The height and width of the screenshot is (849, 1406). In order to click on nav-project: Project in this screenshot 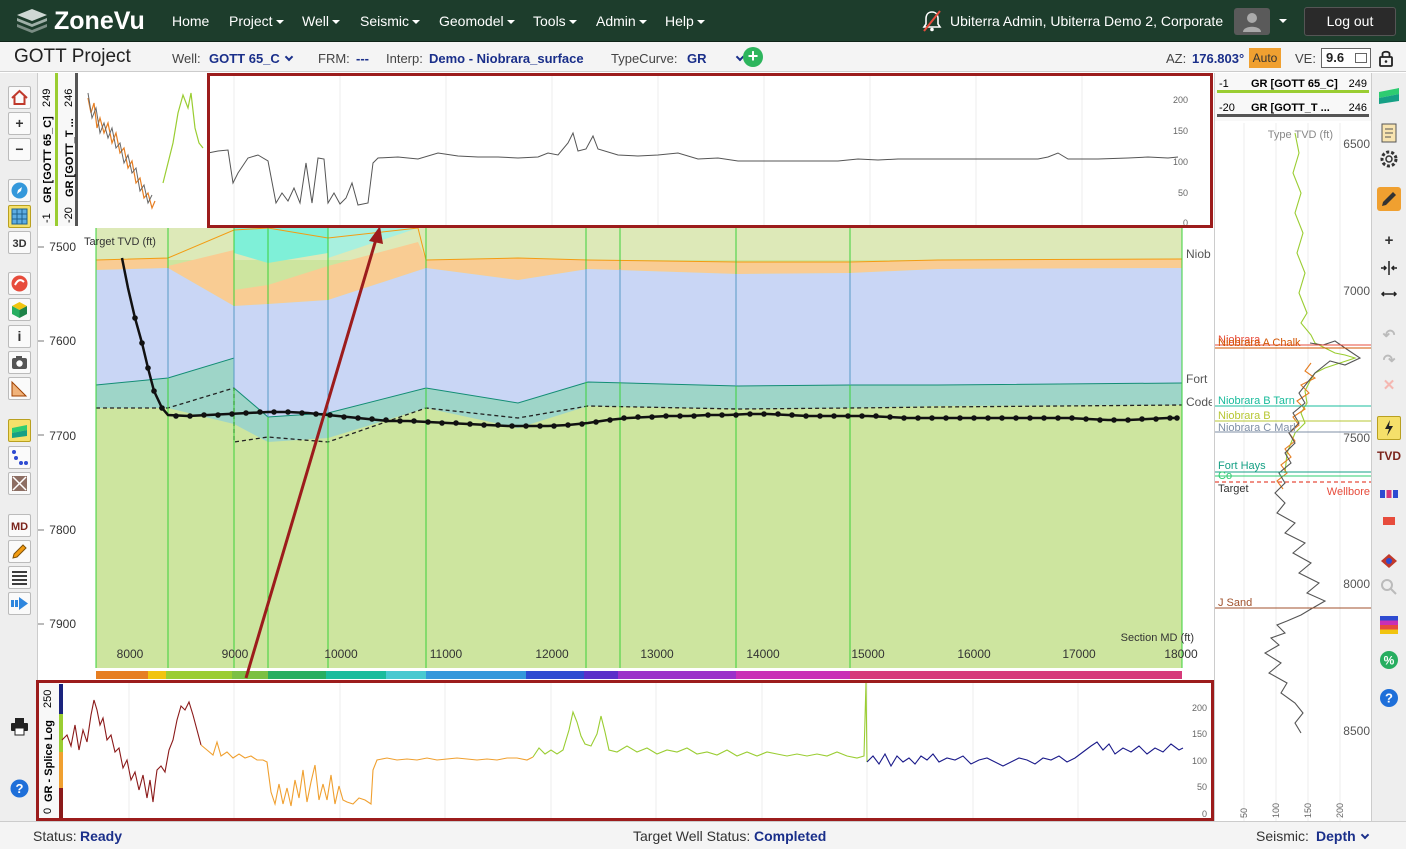, I will do `click(256, 21)`.